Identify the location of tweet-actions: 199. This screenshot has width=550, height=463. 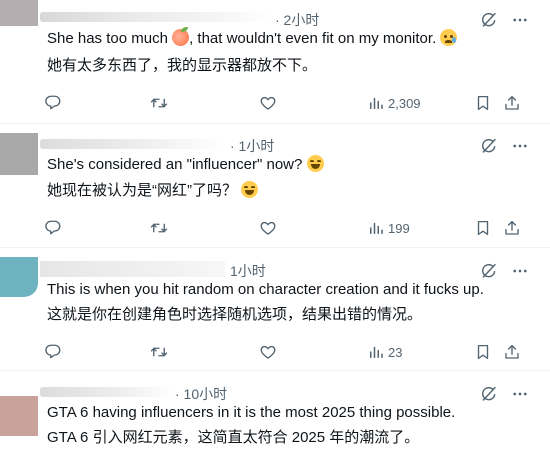
(275, 228).